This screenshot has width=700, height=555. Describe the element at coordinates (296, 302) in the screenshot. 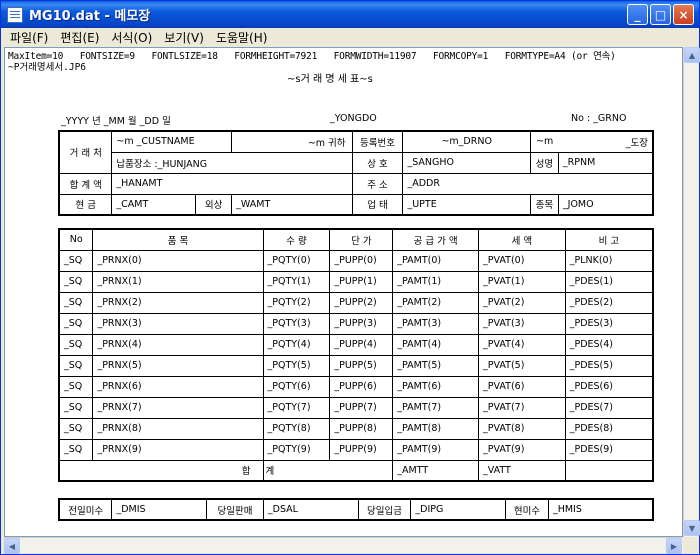

I see `cell-qty: _PQTY(2)` at that location.